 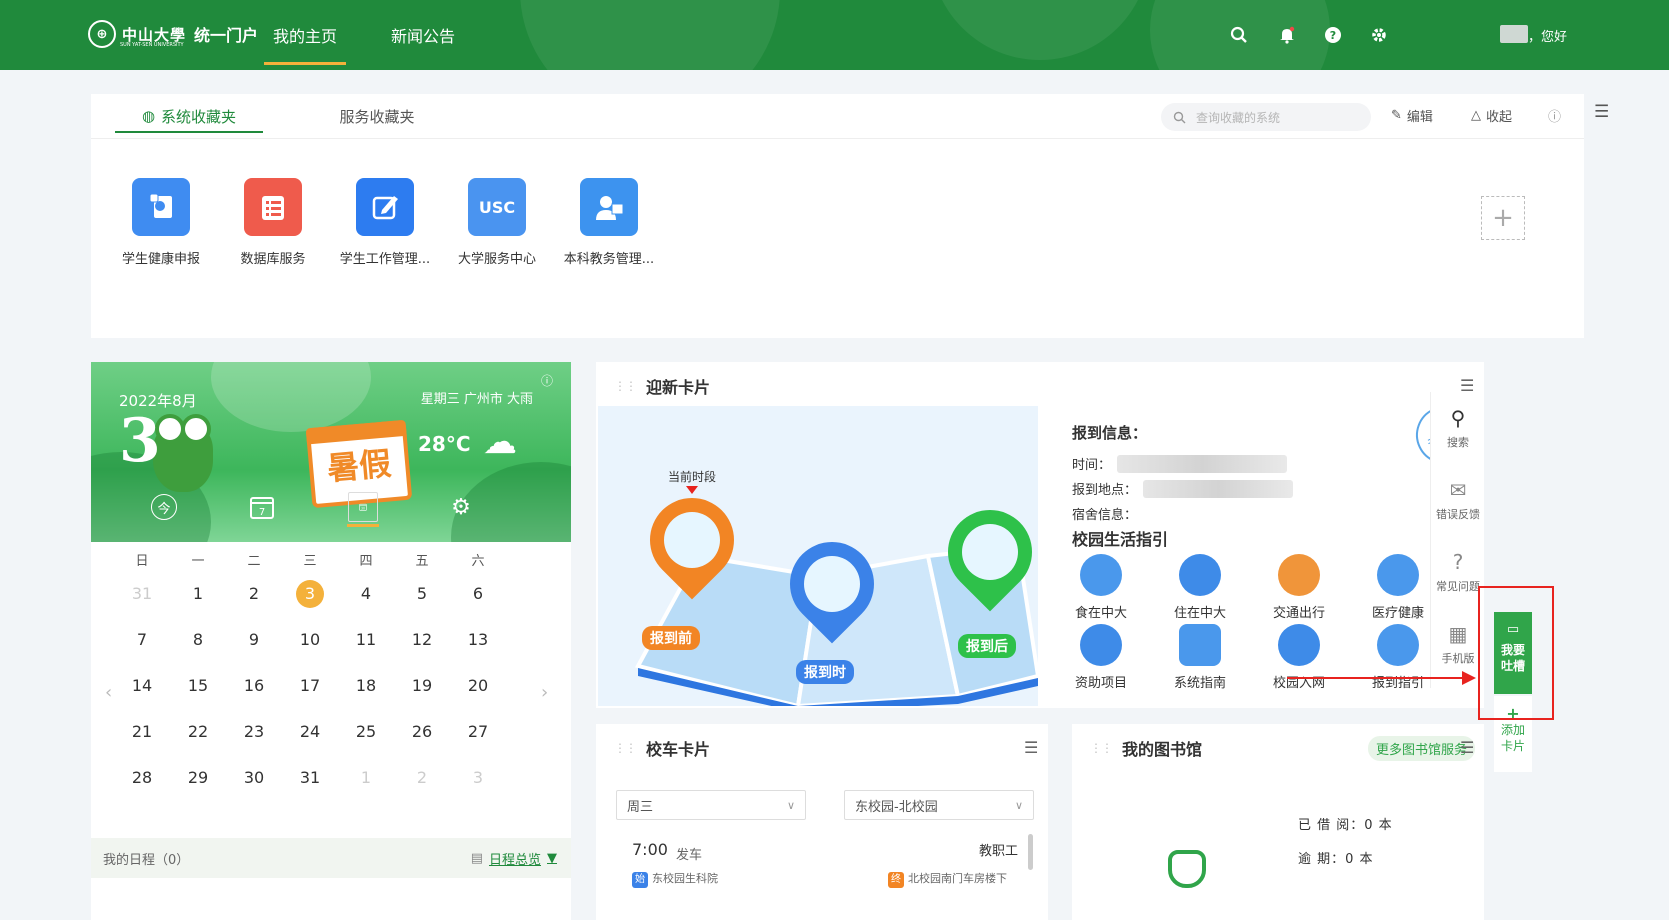 What do you see at coordinates (1514, 34) in the screenshot?
I see `avatar` at bounding box center [1514, 34].